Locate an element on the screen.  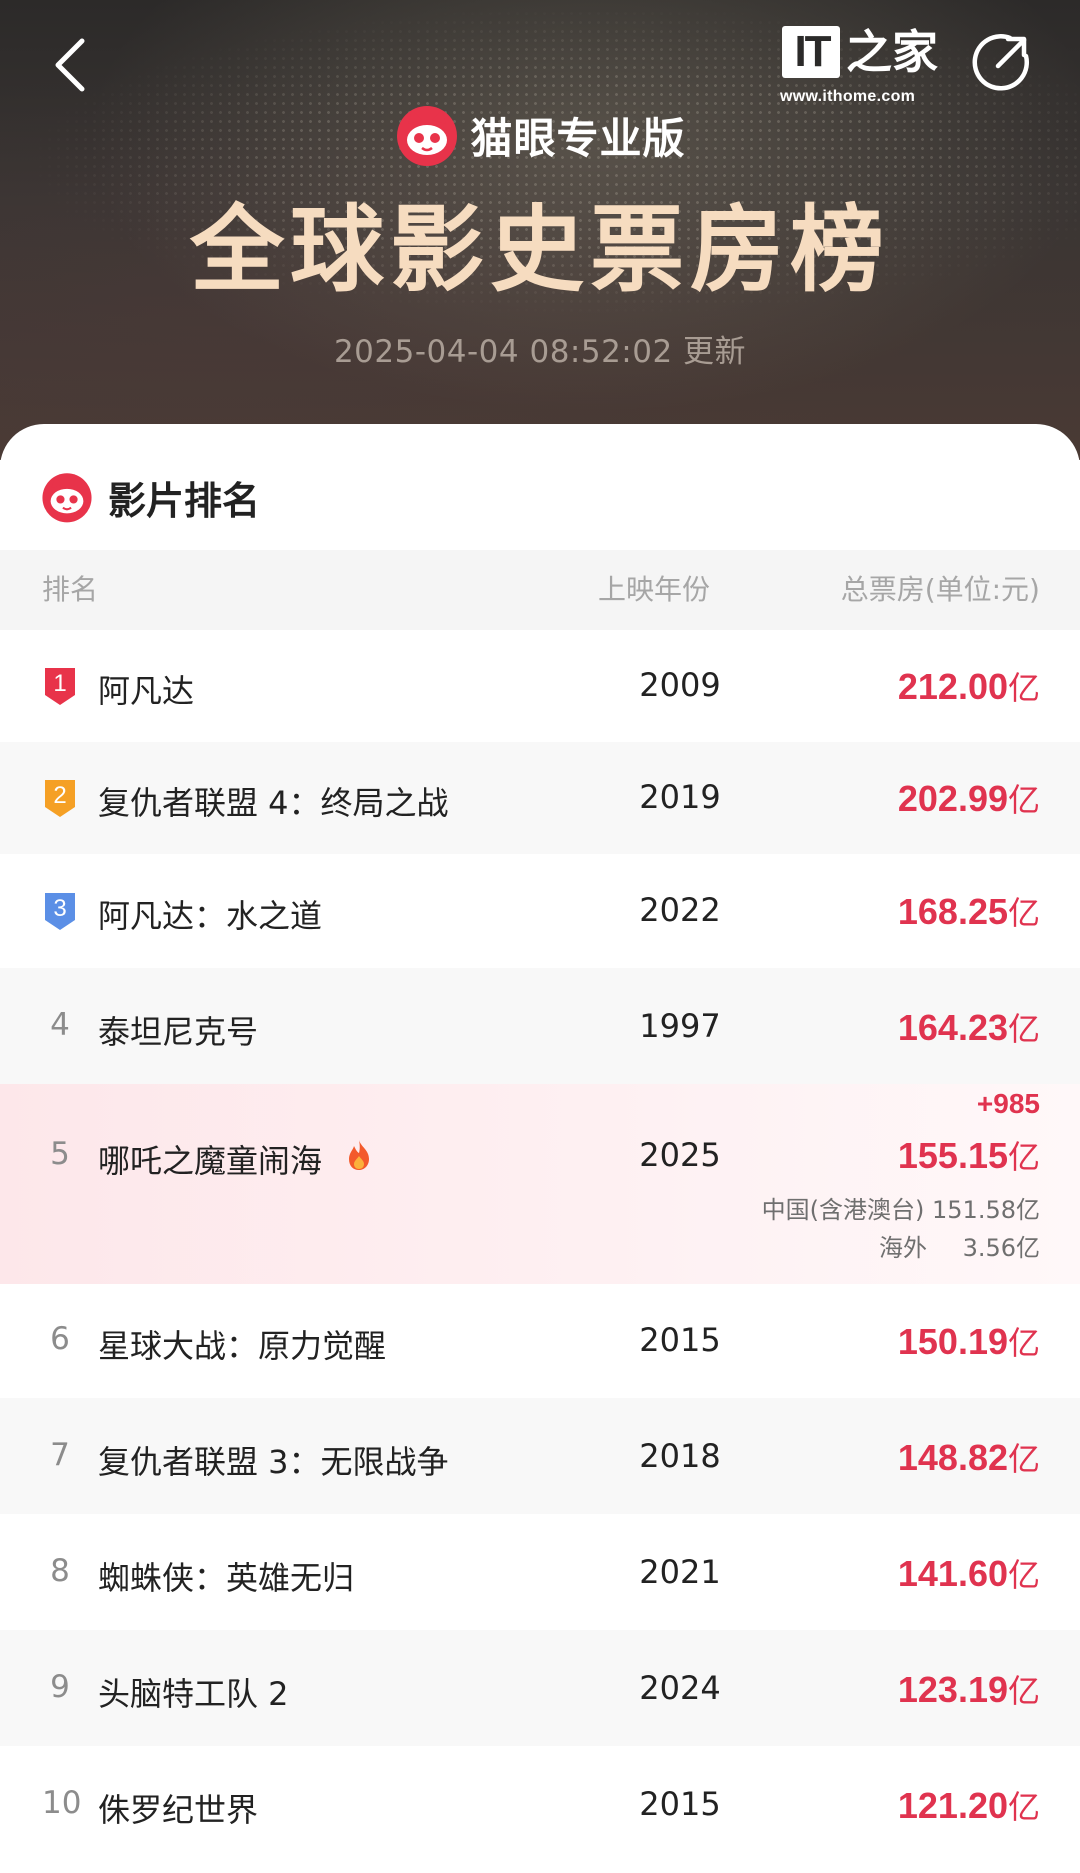
table-header: 排名 上映年份 总票房(单位:元) is located at coordinates (540, 590).